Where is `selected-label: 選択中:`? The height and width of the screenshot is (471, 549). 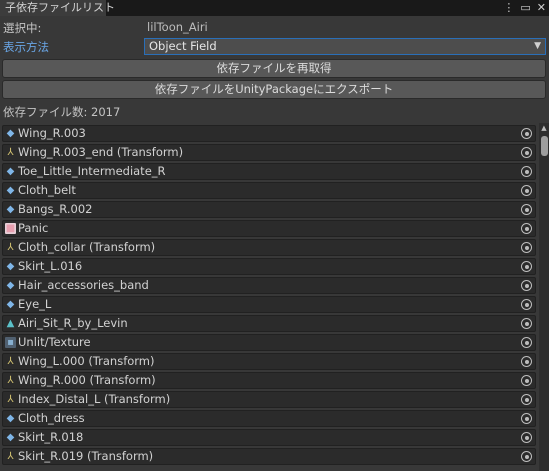
selected-label: 選択中: is located at coordinates (22, 28).